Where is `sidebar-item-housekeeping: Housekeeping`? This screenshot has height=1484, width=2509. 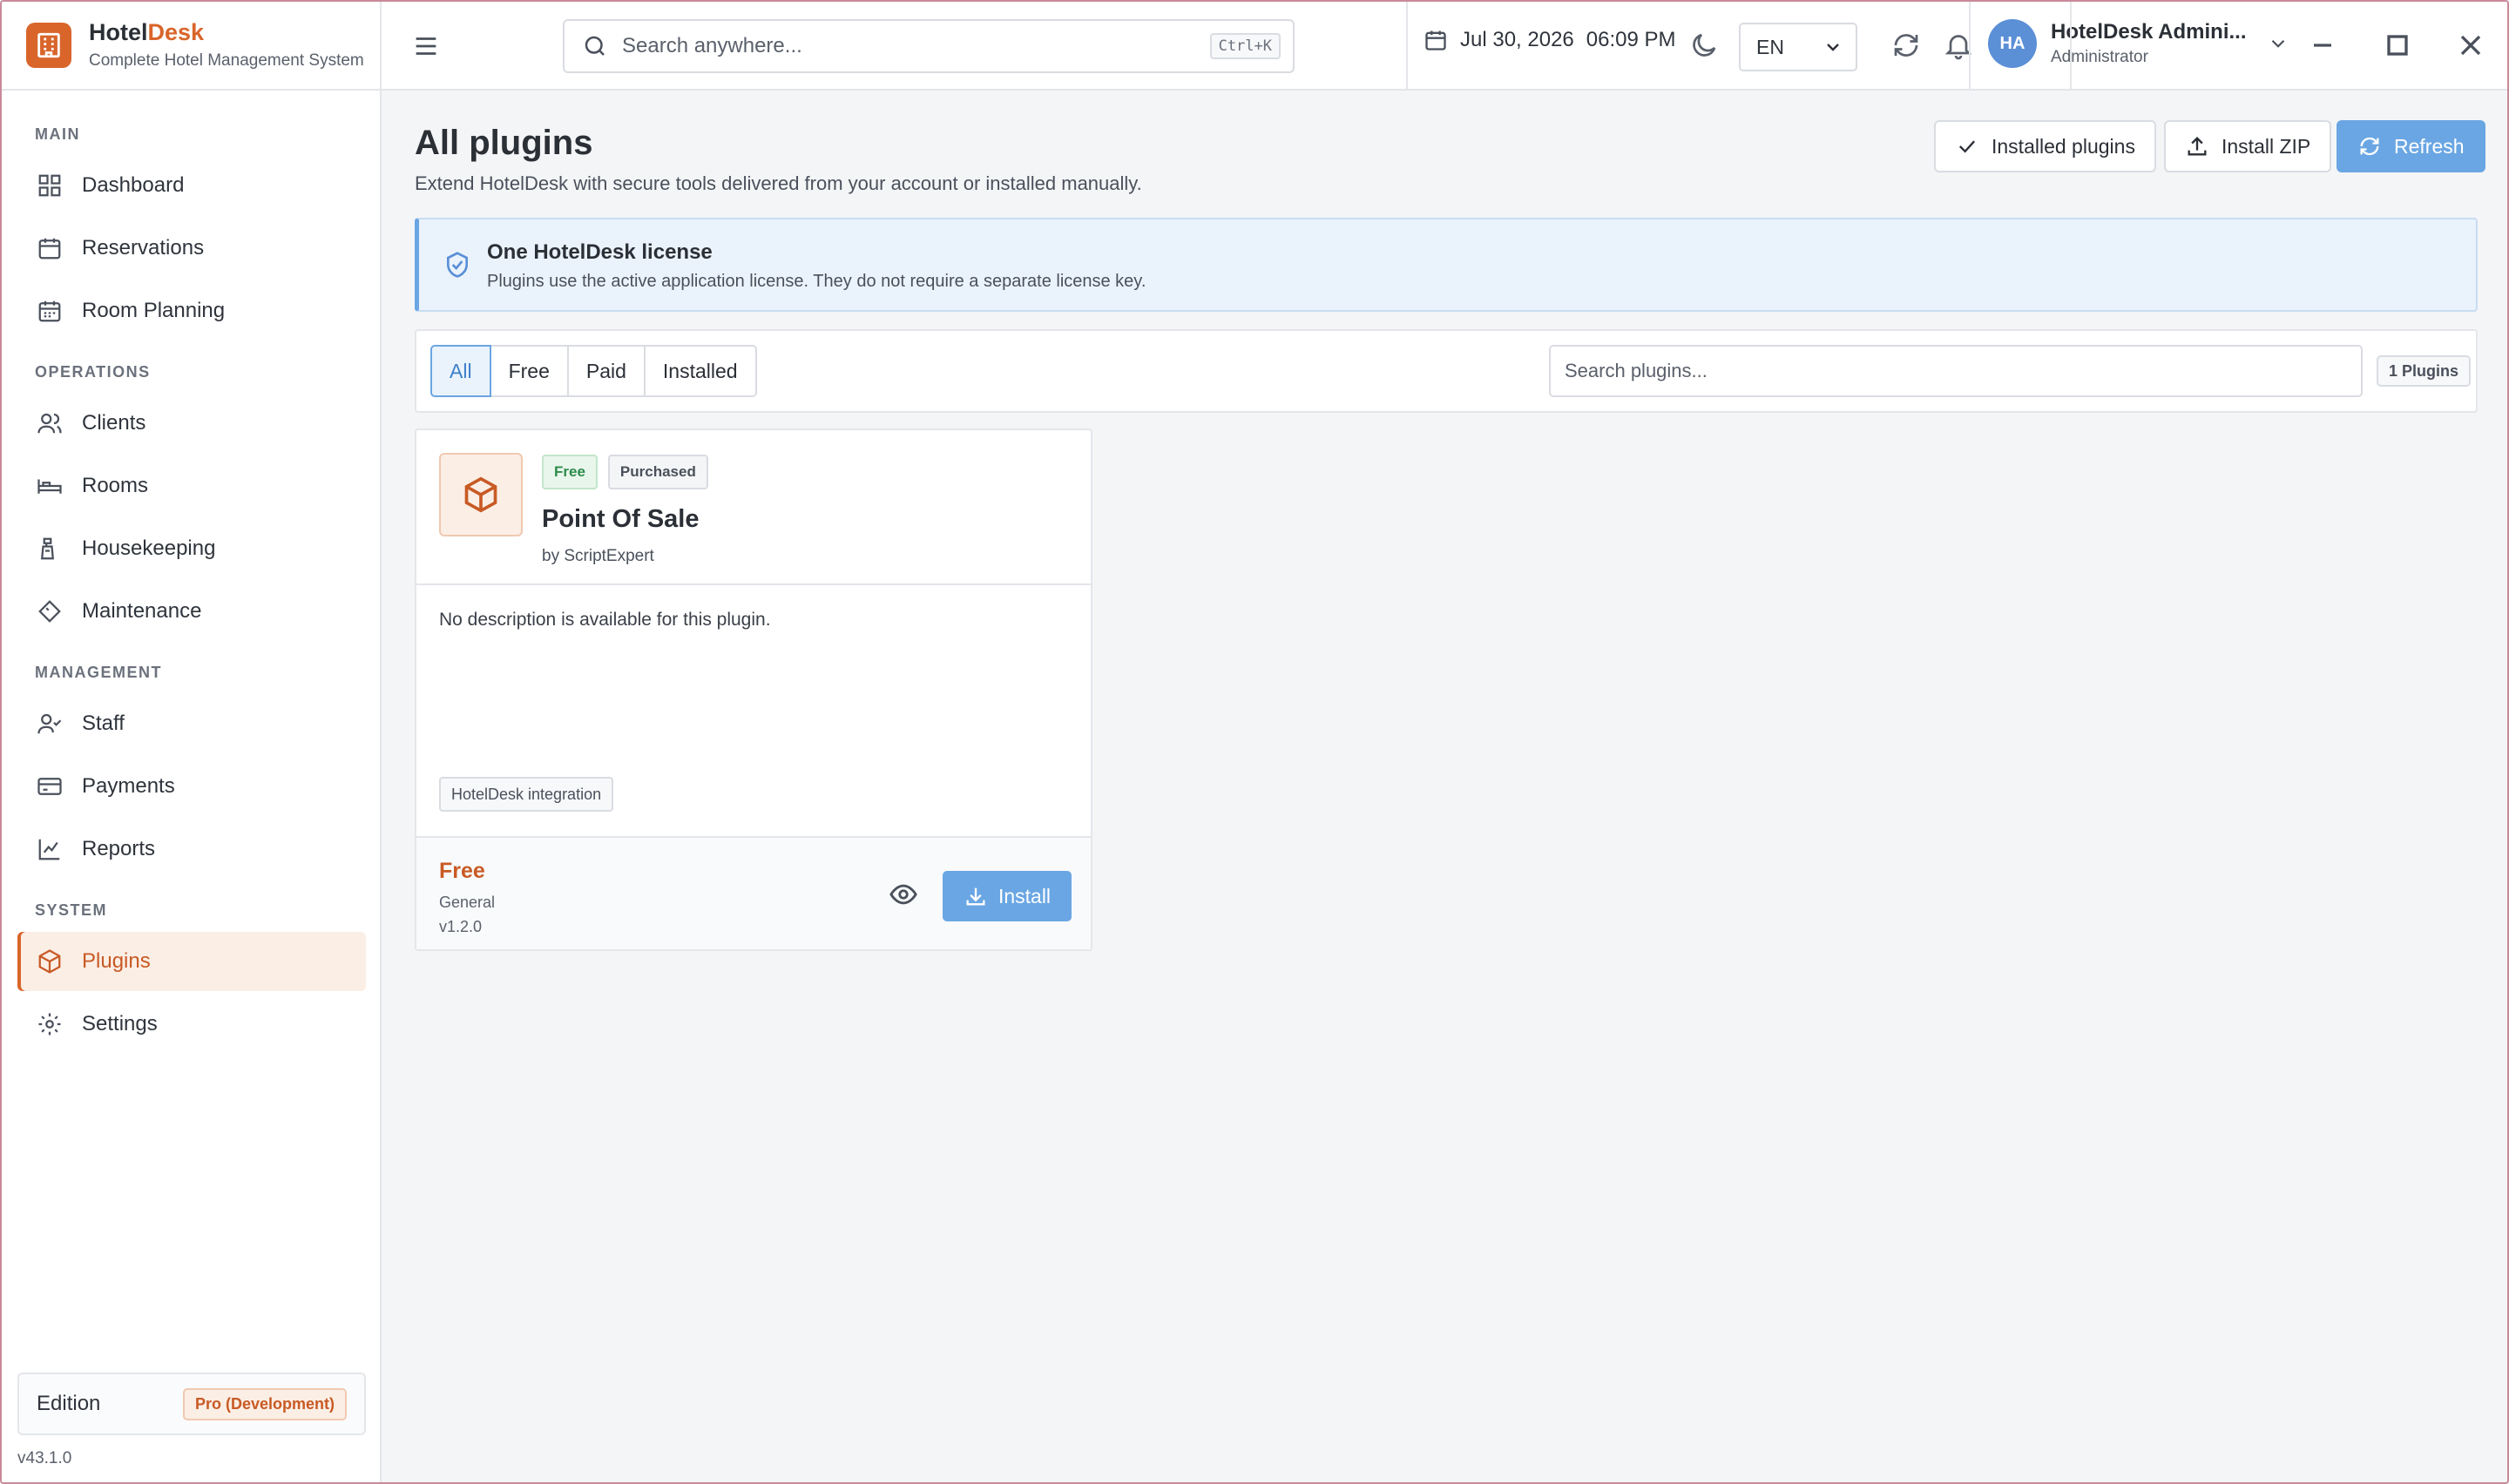
sidebar-item-housekeeping: Housekeeping is located at coordinates (191, 548).